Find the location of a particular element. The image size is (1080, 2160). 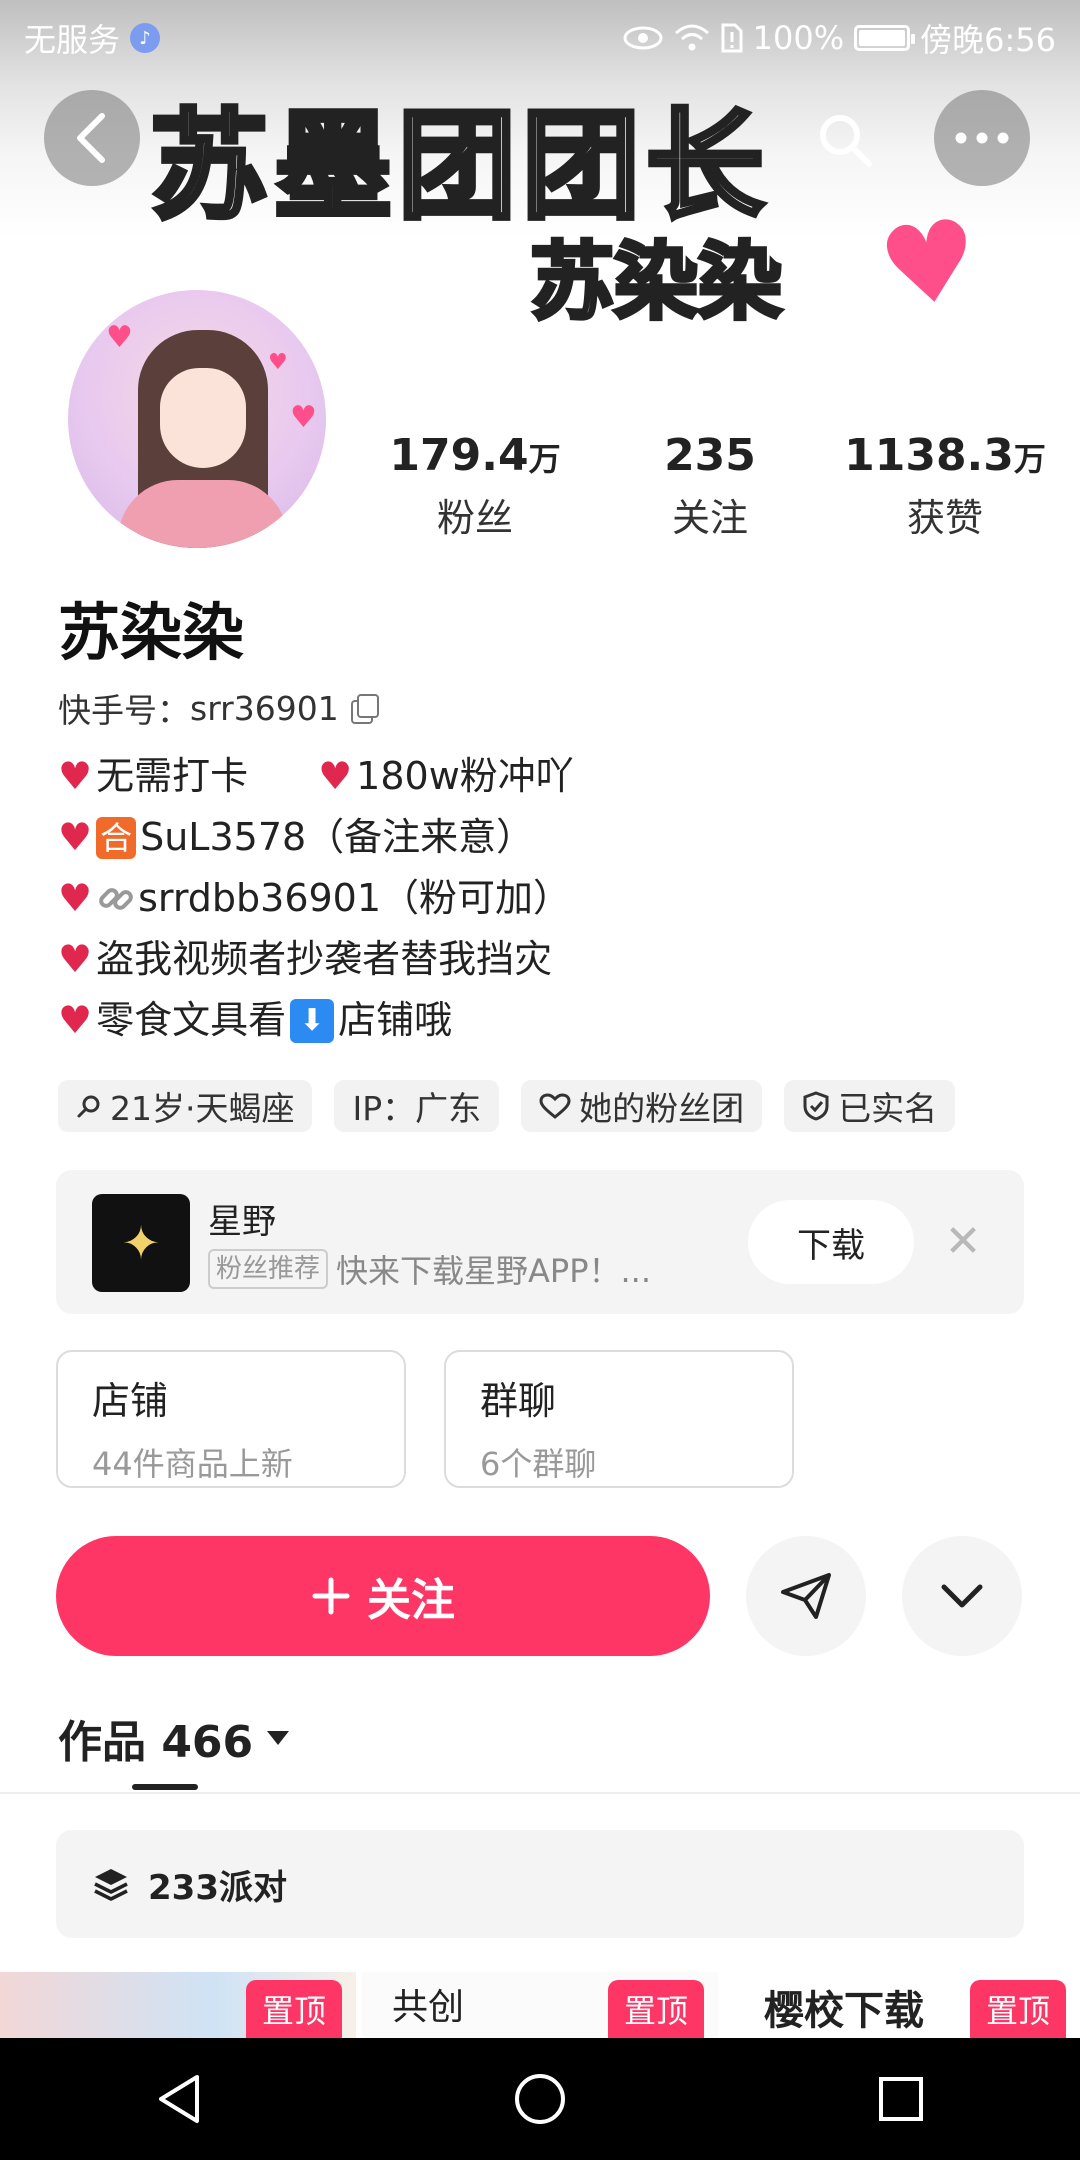

more-icon is located at coordinates (982, 138).